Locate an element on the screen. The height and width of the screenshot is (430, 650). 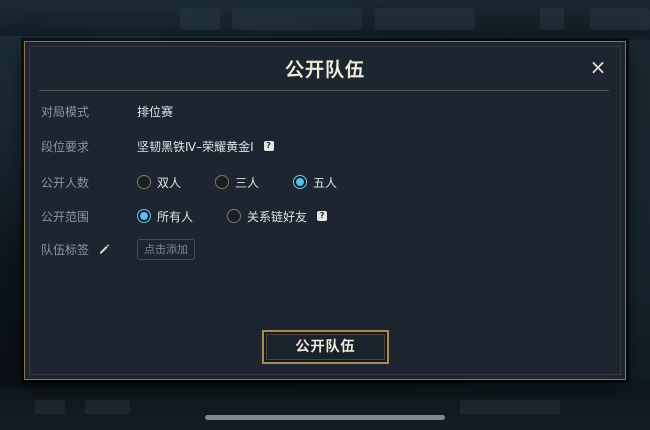
scope-option-everyone: 所有人 is located at coordinates (165, 216).